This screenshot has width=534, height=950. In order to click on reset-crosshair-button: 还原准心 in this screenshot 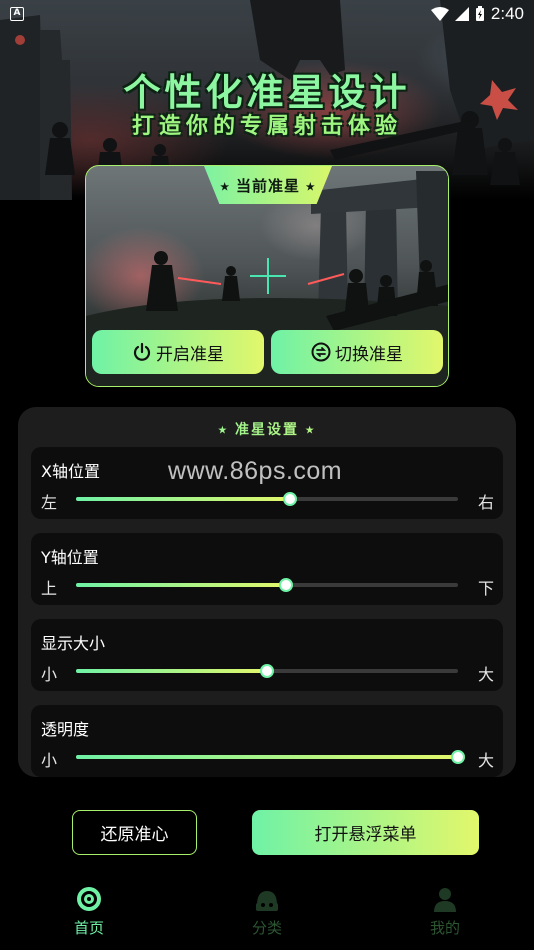, I will do `click(134, 832)`.